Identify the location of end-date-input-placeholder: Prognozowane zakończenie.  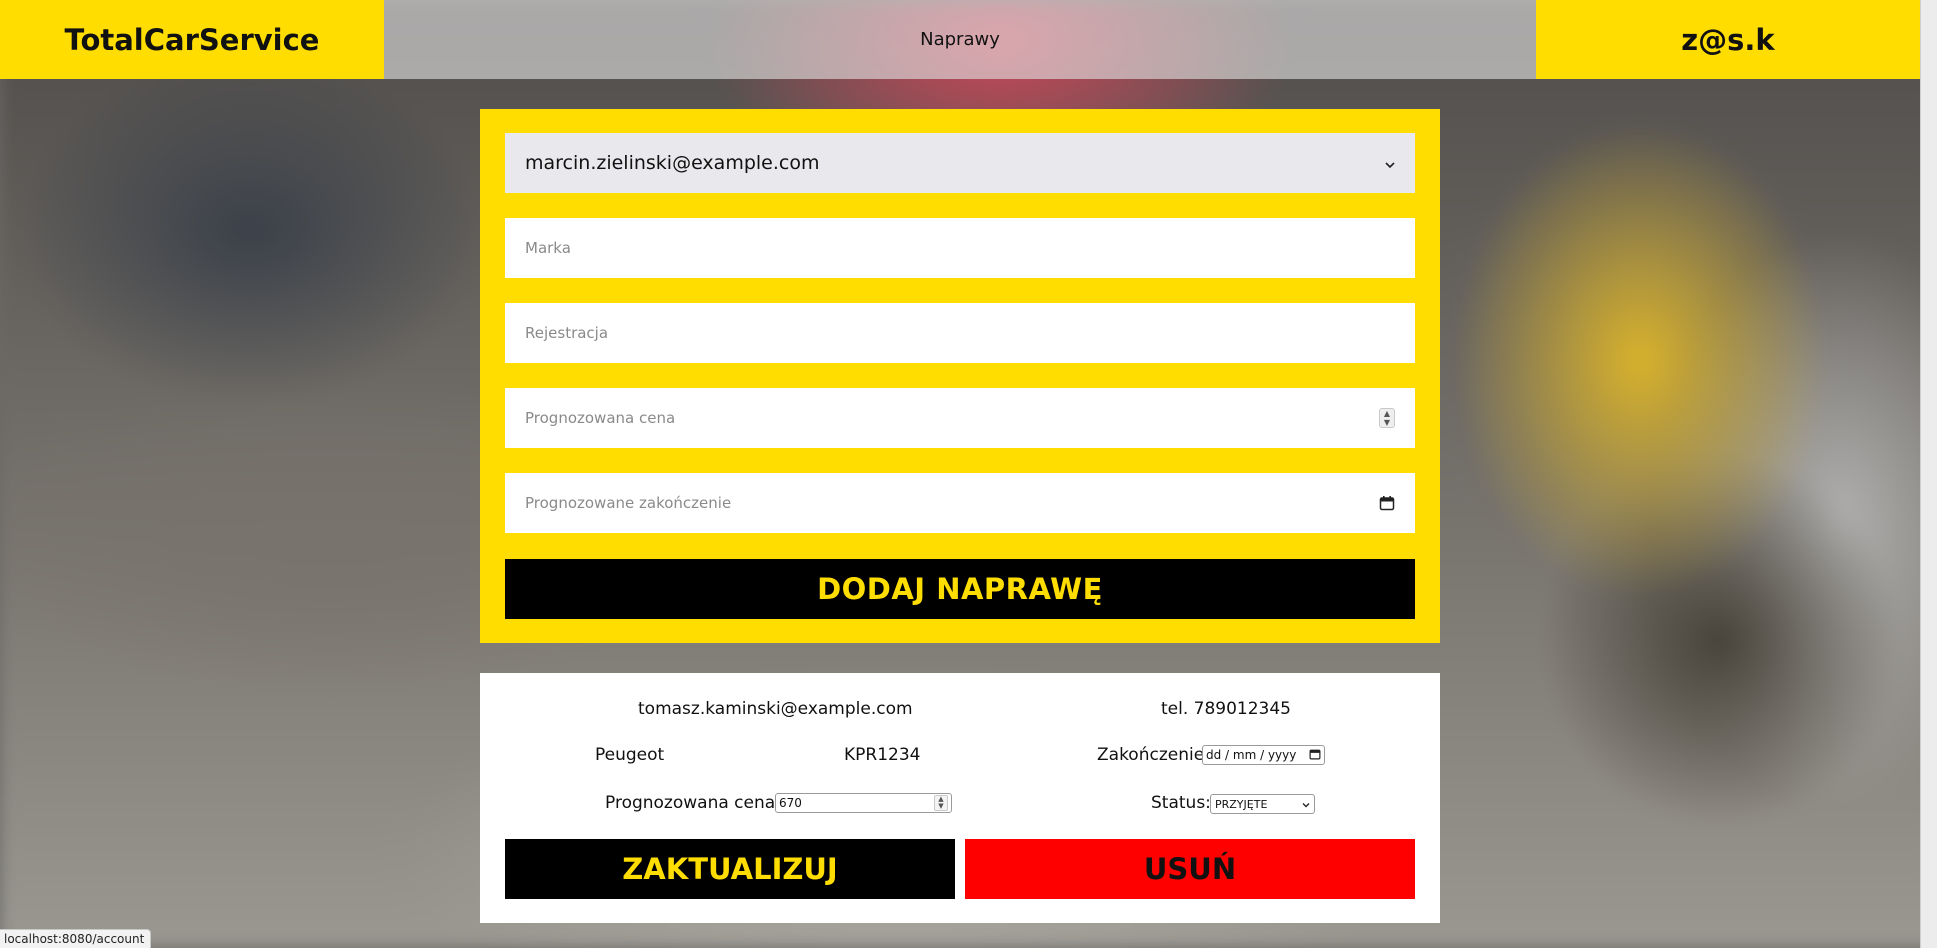
(628, 503).